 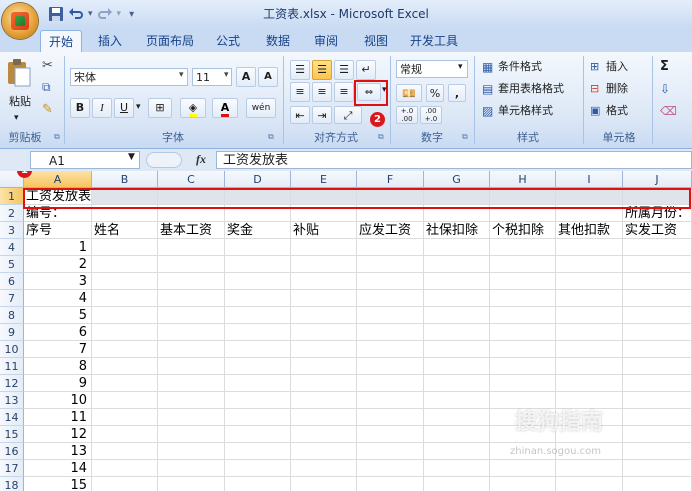 What do you see at coordinates (12, 366) in the screenshot?
I see `row-header: 11` at bounding box center [12, 366].